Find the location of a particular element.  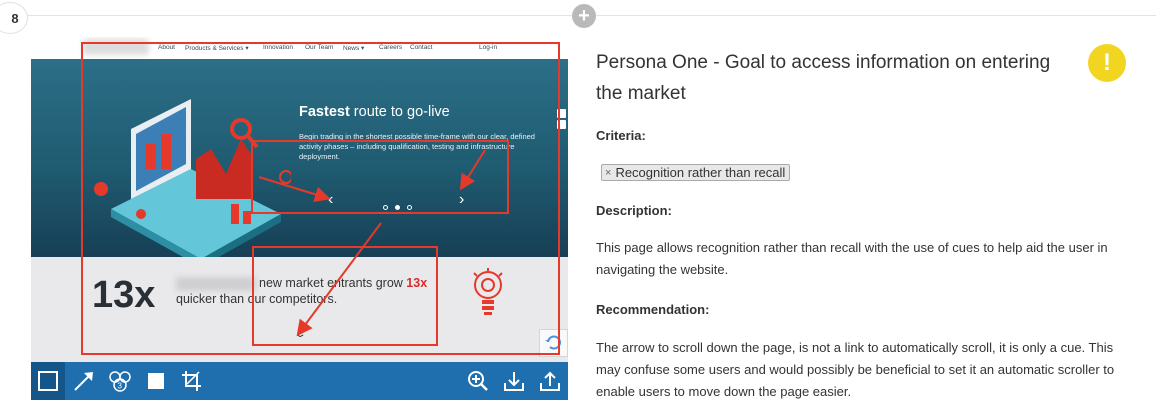

blurred-logo is located at coordinates (116, 47).